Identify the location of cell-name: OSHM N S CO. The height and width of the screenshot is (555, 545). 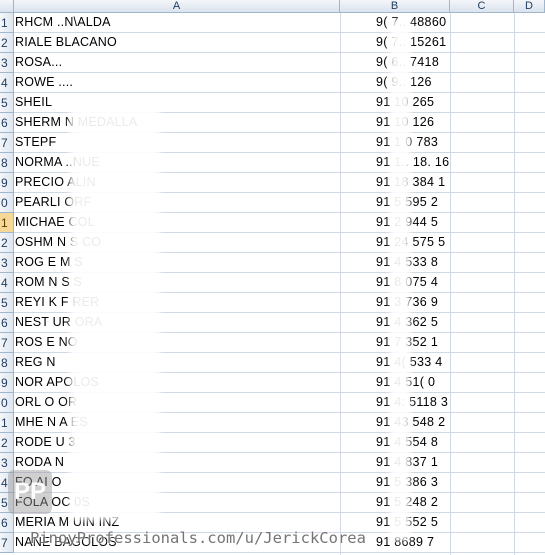
(177, 242).